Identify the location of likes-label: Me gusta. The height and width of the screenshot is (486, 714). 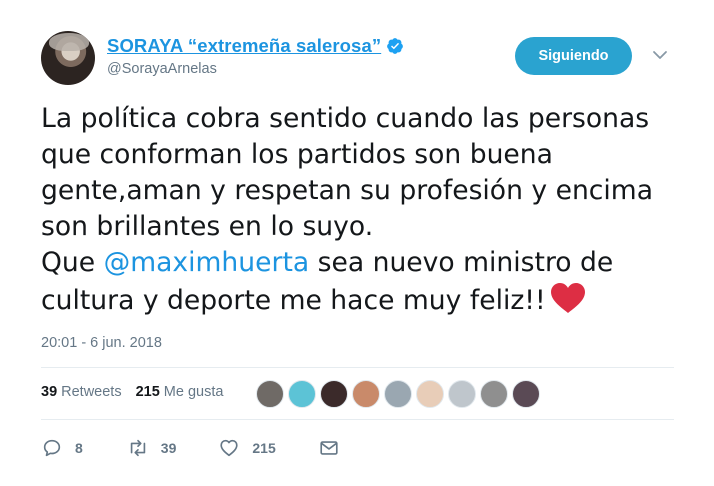
(194, 392).